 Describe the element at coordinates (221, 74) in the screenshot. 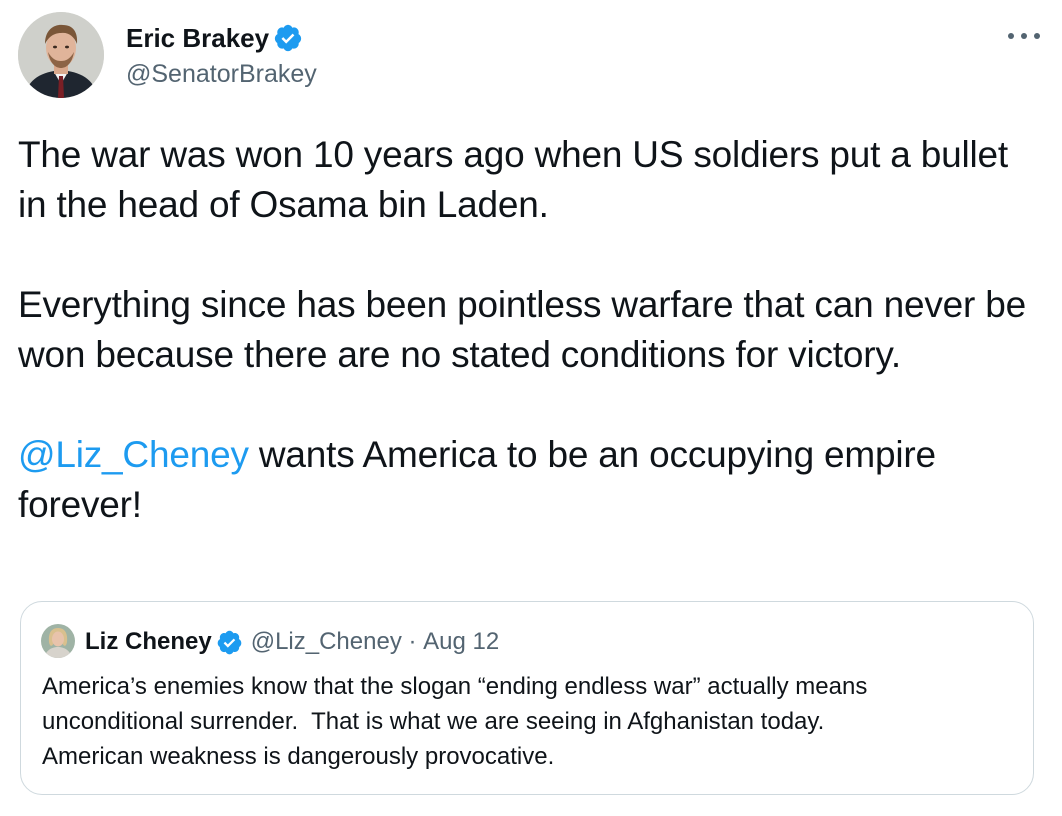

I see `author-handle: @SenatorBrakey` at that location.